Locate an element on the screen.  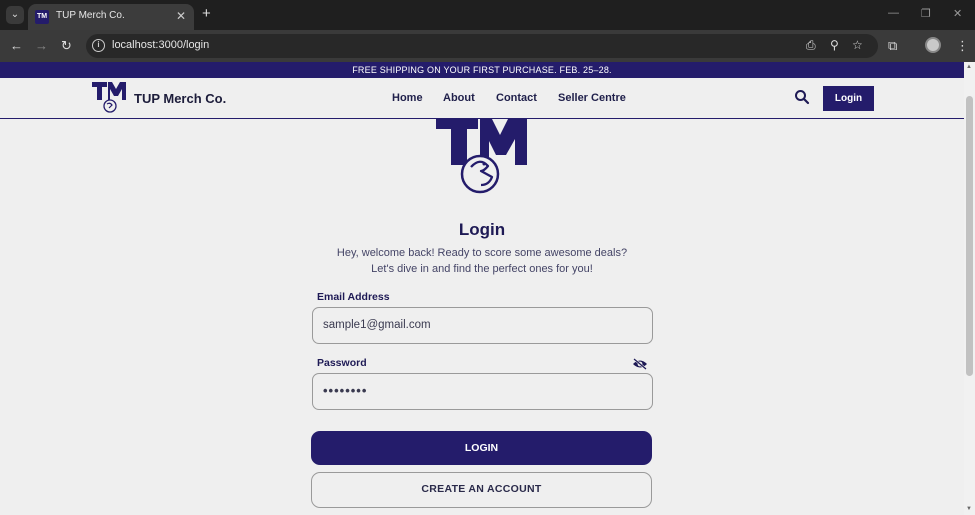
login-title: Login is located at coordinates (482, 229).